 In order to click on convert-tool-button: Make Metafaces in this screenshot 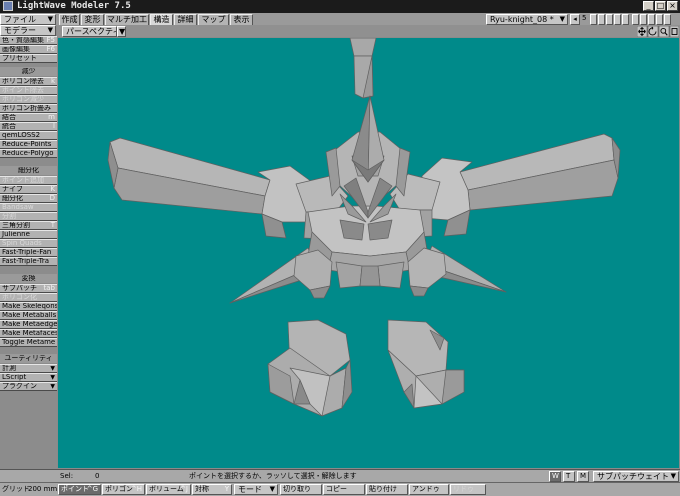, I will do `click(28, 333)`.